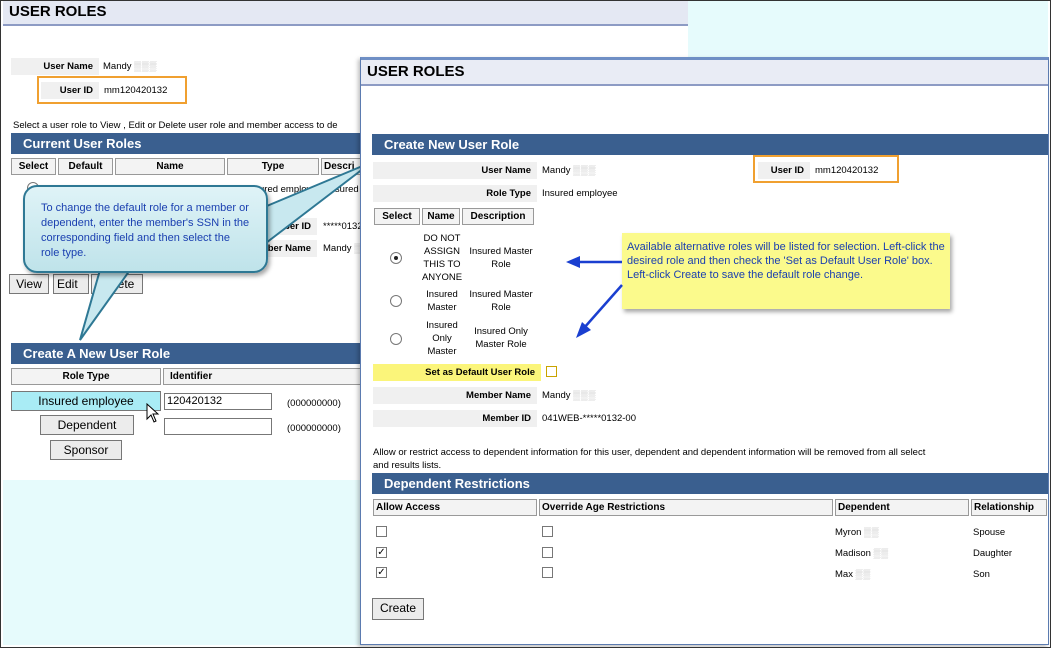  I want to click on callout-arrows, so click(594, 297).